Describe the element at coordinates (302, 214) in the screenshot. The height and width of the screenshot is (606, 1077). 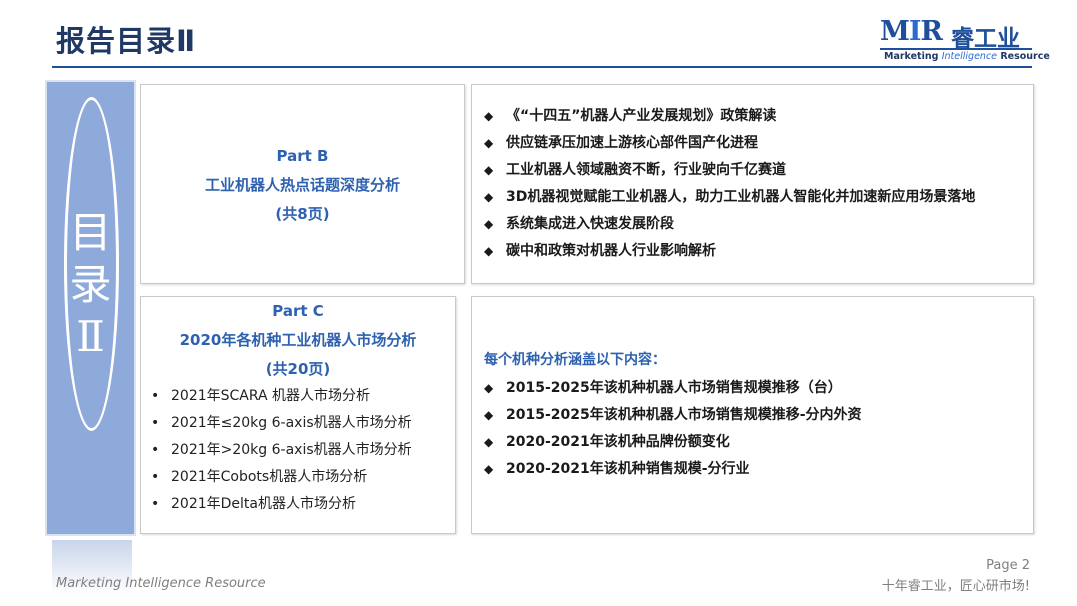
I see `part-b-pages: (共8页)` at that location.